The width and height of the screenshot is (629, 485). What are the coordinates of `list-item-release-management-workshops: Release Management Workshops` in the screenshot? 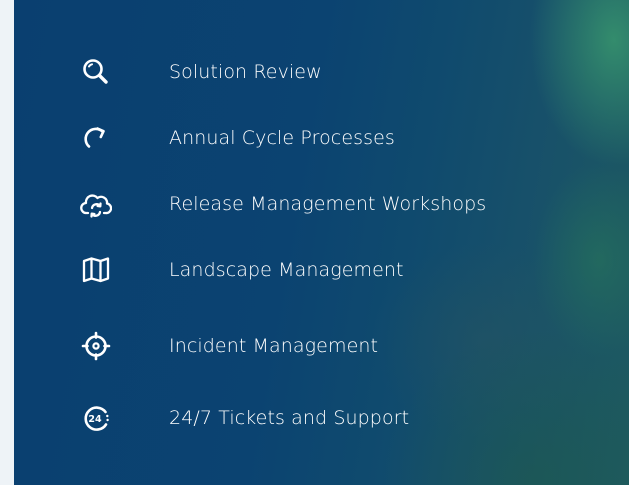 It's located at (321, 204).